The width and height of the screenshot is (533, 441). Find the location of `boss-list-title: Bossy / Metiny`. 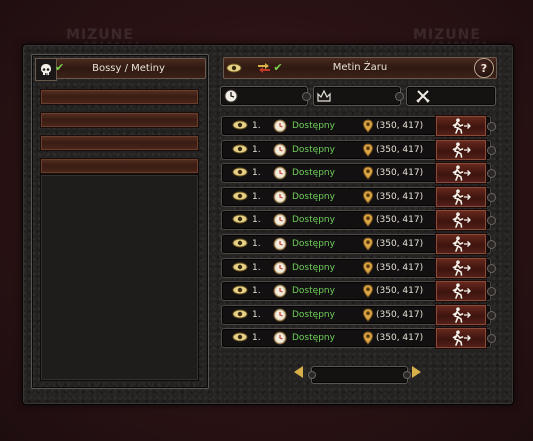

boss-list-title: Bossy / Metiny is located at coordinates (128, 68).